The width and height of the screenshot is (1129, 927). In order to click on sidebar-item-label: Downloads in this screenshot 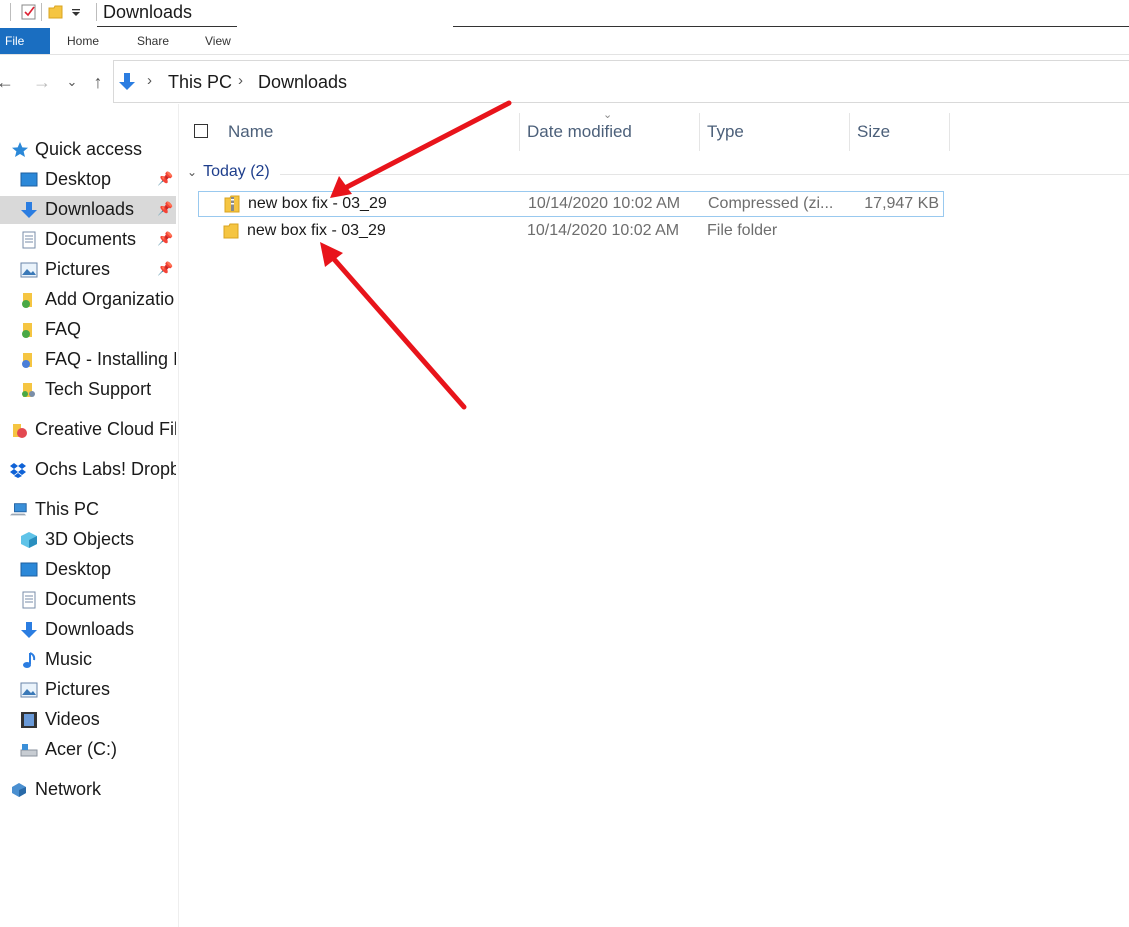, I will do `click(90, 629)`.